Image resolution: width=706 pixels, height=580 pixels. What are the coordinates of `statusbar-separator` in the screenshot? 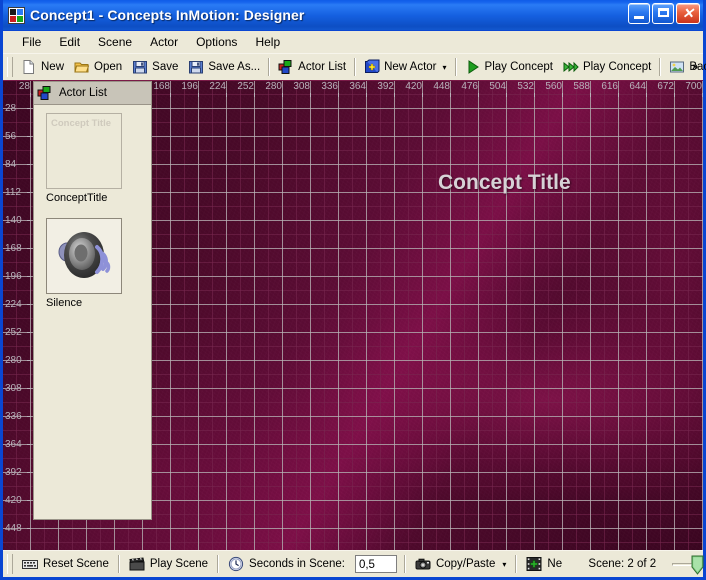 It's located at (118, 564).